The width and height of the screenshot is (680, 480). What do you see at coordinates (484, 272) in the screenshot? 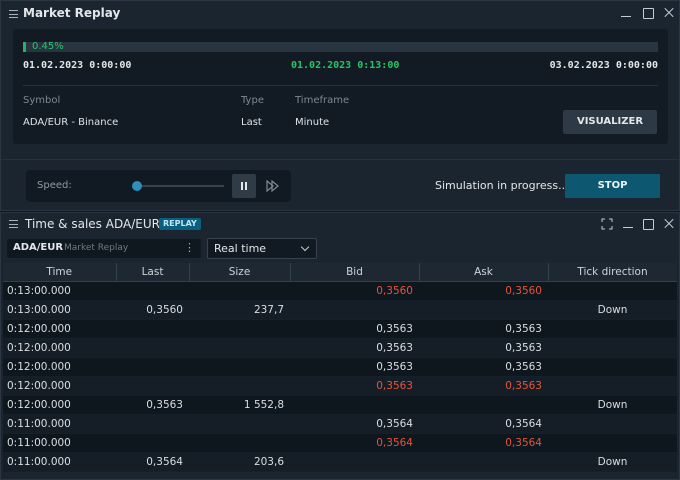
I see `column-header-ask: Ask` at bounding box center [484, 272].